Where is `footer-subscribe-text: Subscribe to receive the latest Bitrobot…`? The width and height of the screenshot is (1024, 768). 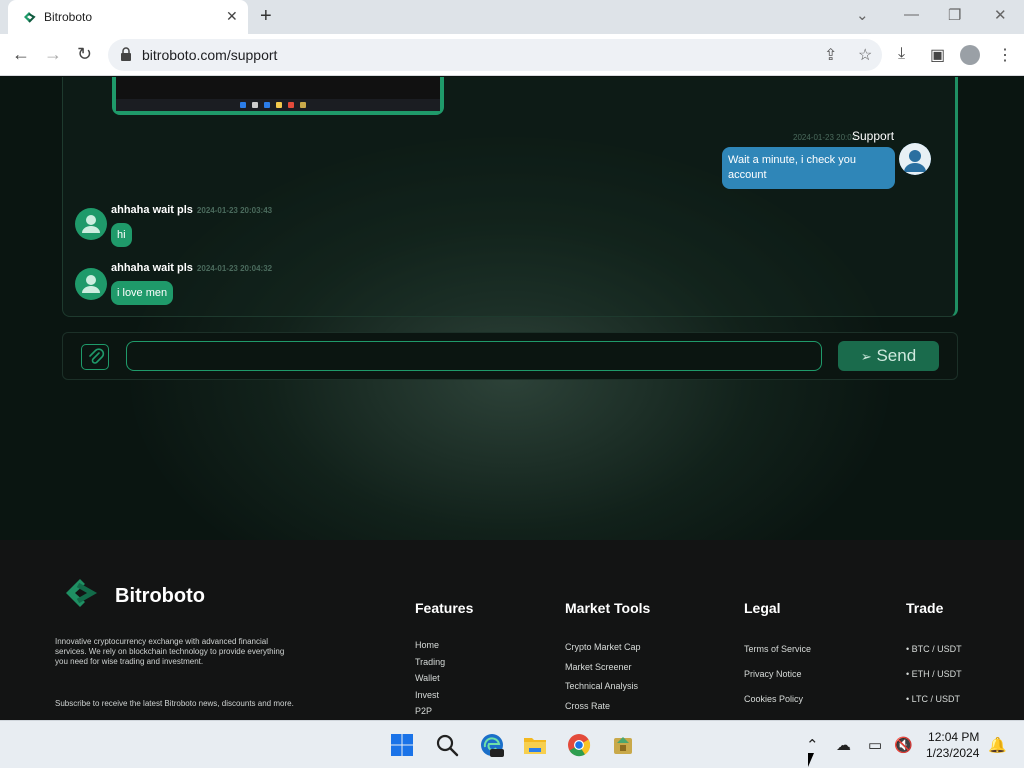
footer-subscribe-text: Subscribe to receive the latest Bitrobot… is located at coordinates (174, 703).